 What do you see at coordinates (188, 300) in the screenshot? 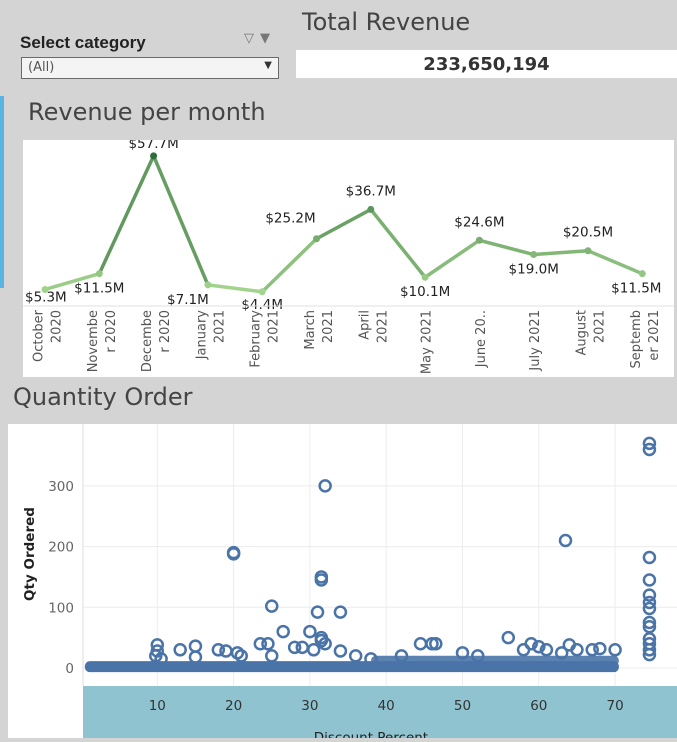
I see `revenue-data-label: $7.1M` at bounding box center [188, 300].